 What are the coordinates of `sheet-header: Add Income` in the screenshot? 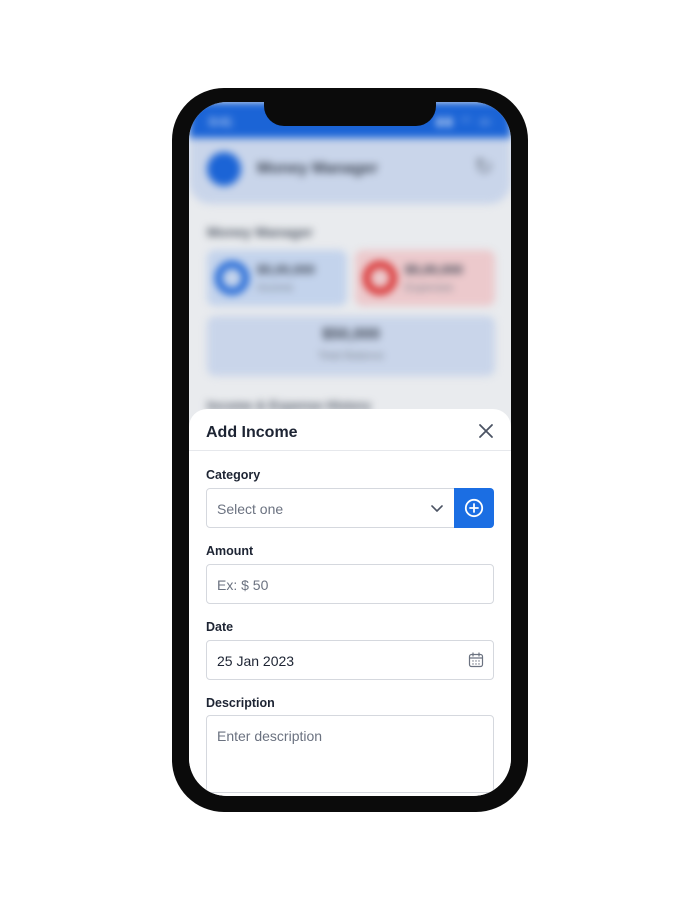 It's located at (350, 430).